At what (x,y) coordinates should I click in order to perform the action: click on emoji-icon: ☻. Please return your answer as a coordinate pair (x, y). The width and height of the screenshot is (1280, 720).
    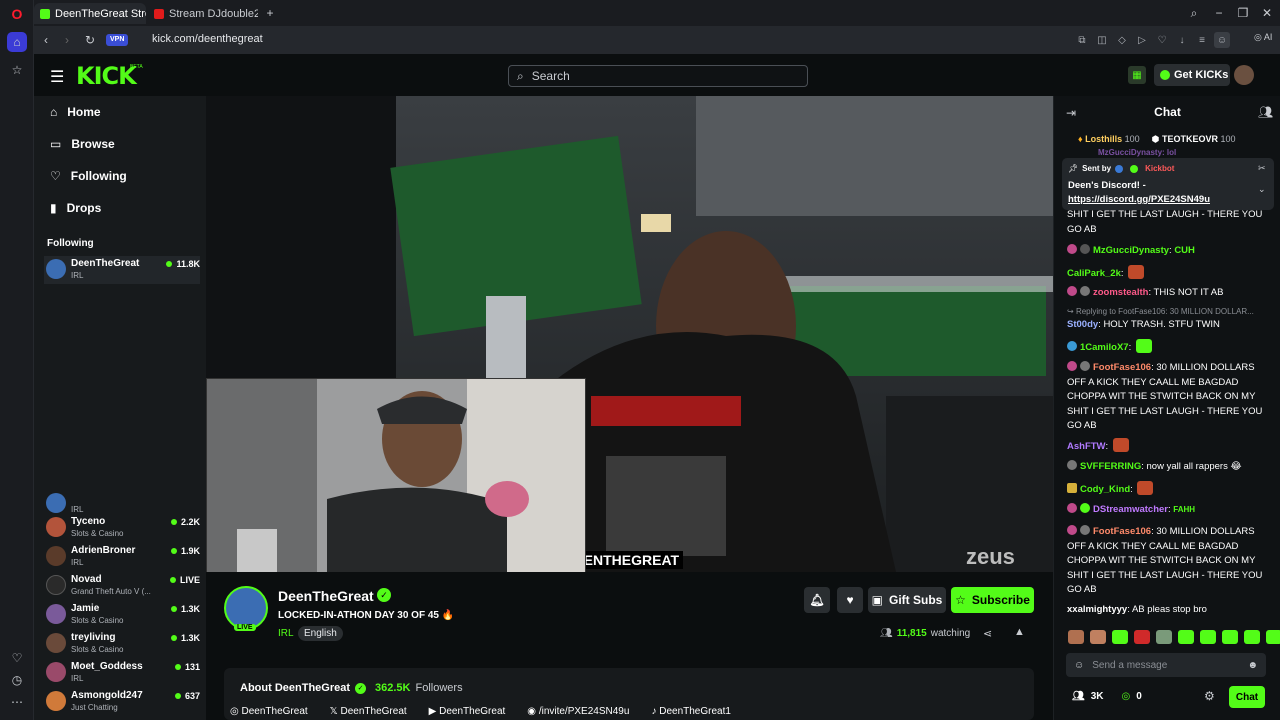
    Looking at the image, I should click on (1252, 665).